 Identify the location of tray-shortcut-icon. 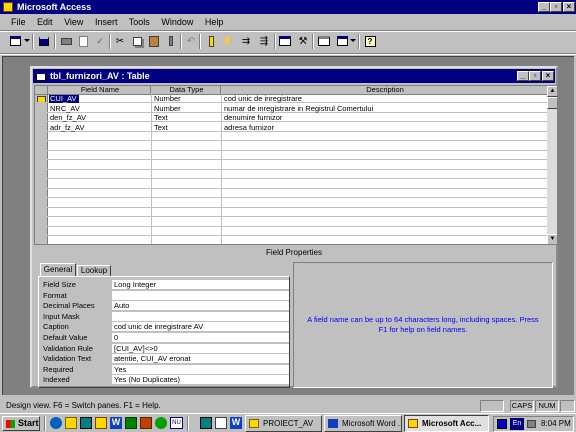
(206, 423).